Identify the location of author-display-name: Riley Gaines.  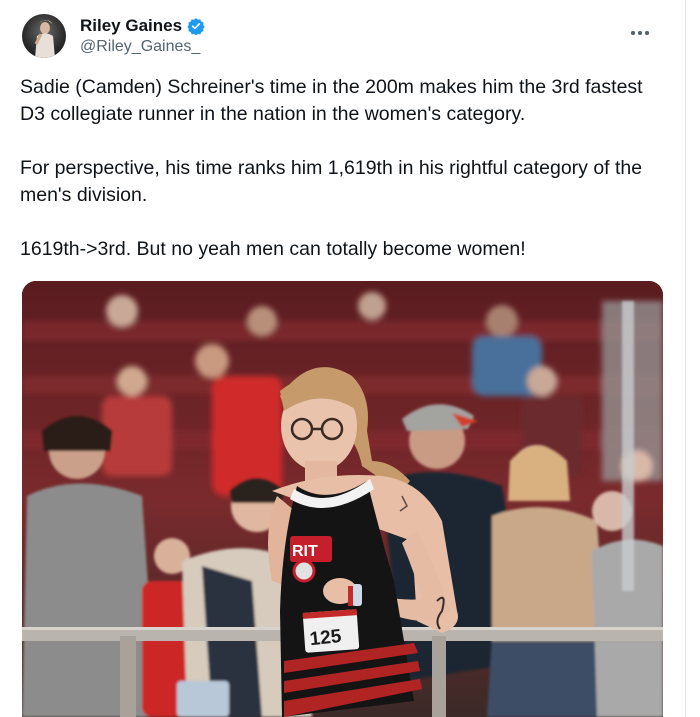
(131, 26).